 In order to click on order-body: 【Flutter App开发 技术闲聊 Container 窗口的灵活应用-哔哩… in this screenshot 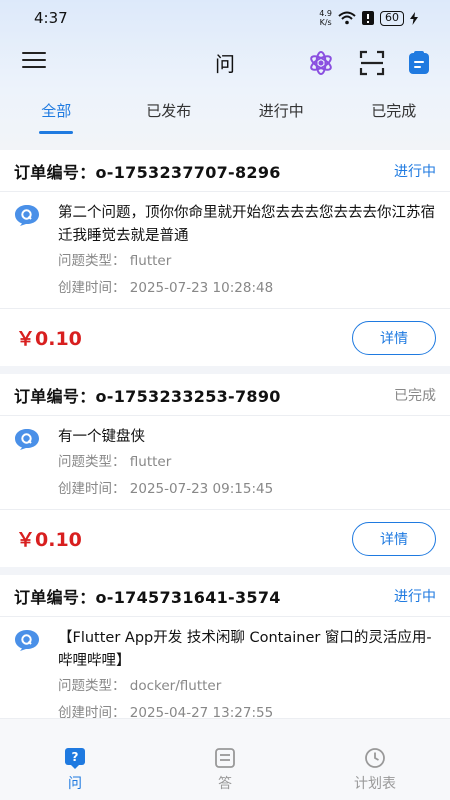, I will do `click(225, 667)`.